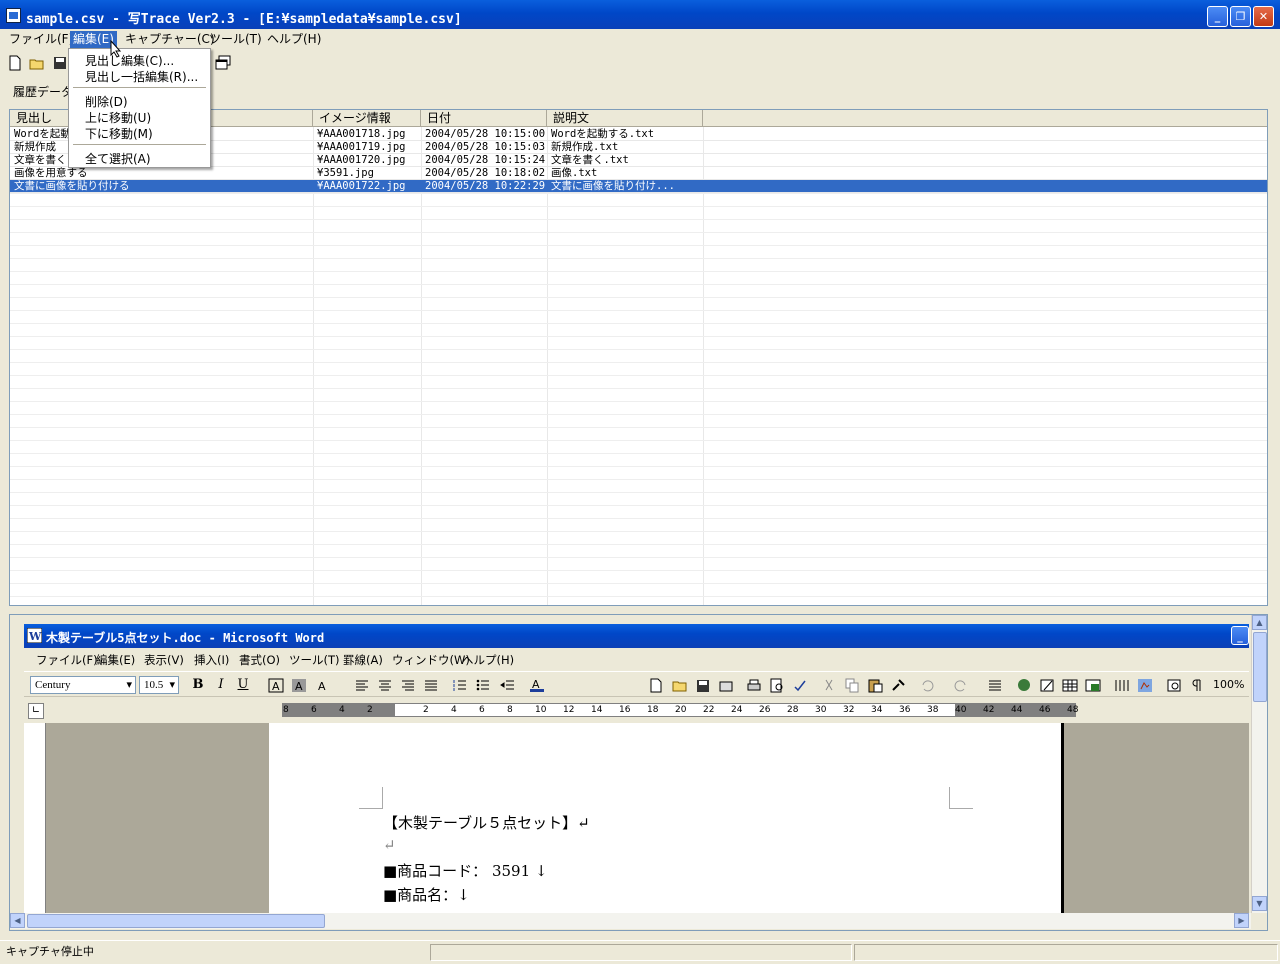 This screenshot has width=1280, height=964. What do you see at coordinates (37, 63) in the screenshot?
I see `open-folder-icon` at bounding box center [37, 63].